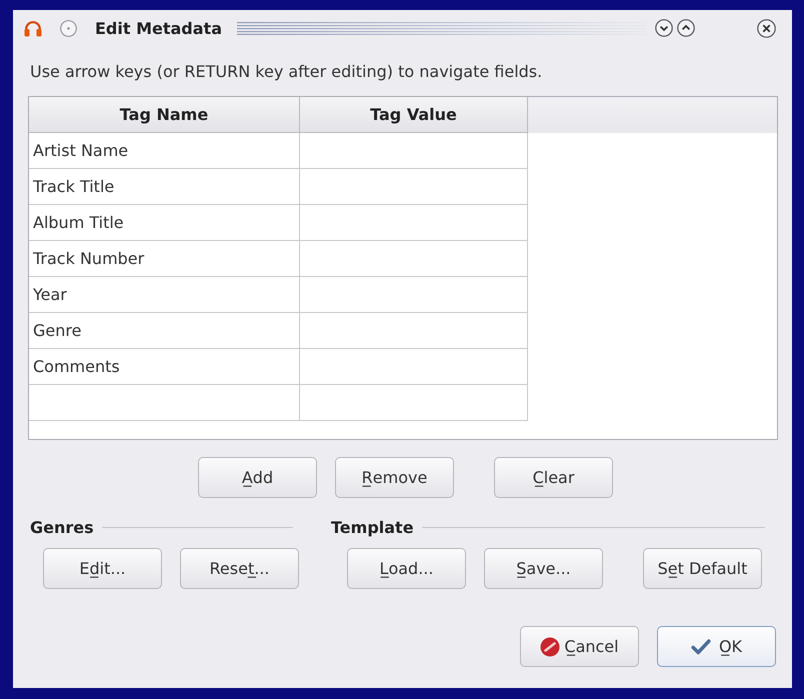 This screenshot has height=699, width=804. I want to click on set-default-button: Se̲t Default, so click(702, 568).